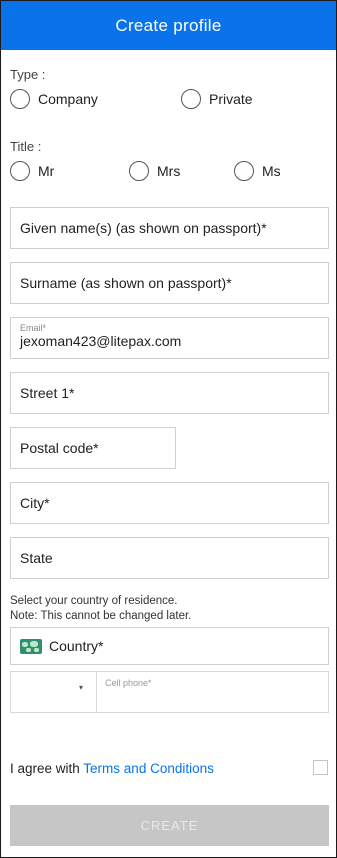 The height and width of the screenshot is (858, 337). I want to click on world-map-icon, so click(31, 646).